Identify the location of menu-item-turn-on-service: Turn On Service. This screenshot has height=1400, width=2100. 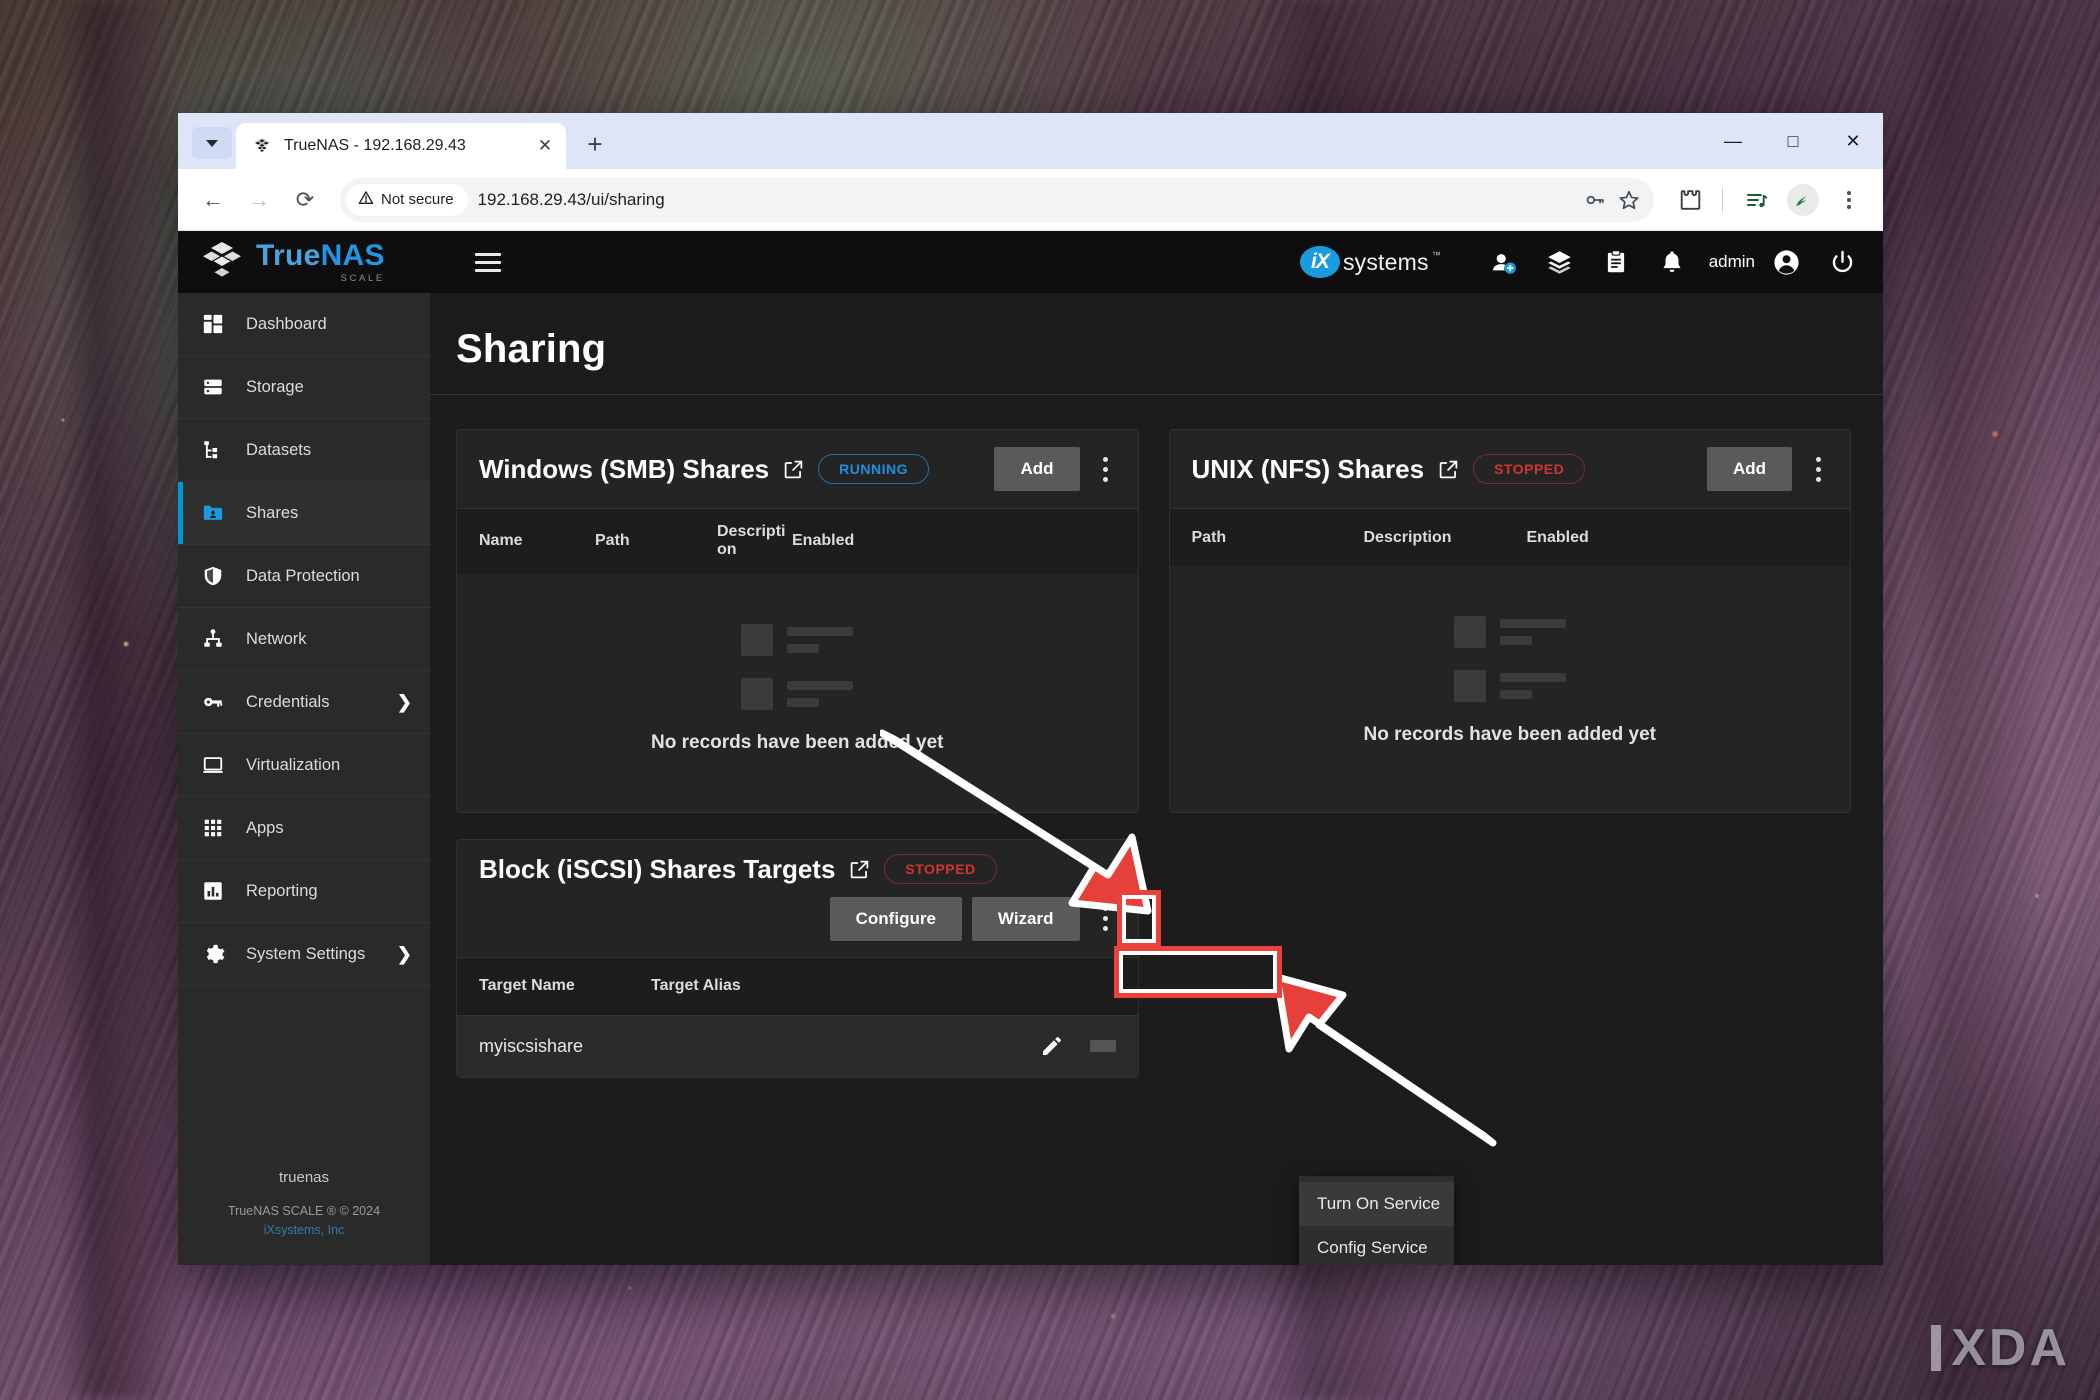
(1376, 1204).